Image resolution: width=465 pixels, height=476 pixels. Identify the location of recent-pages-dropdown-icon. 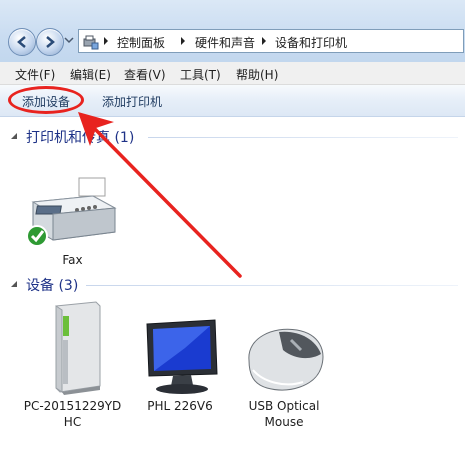
(69, 40).